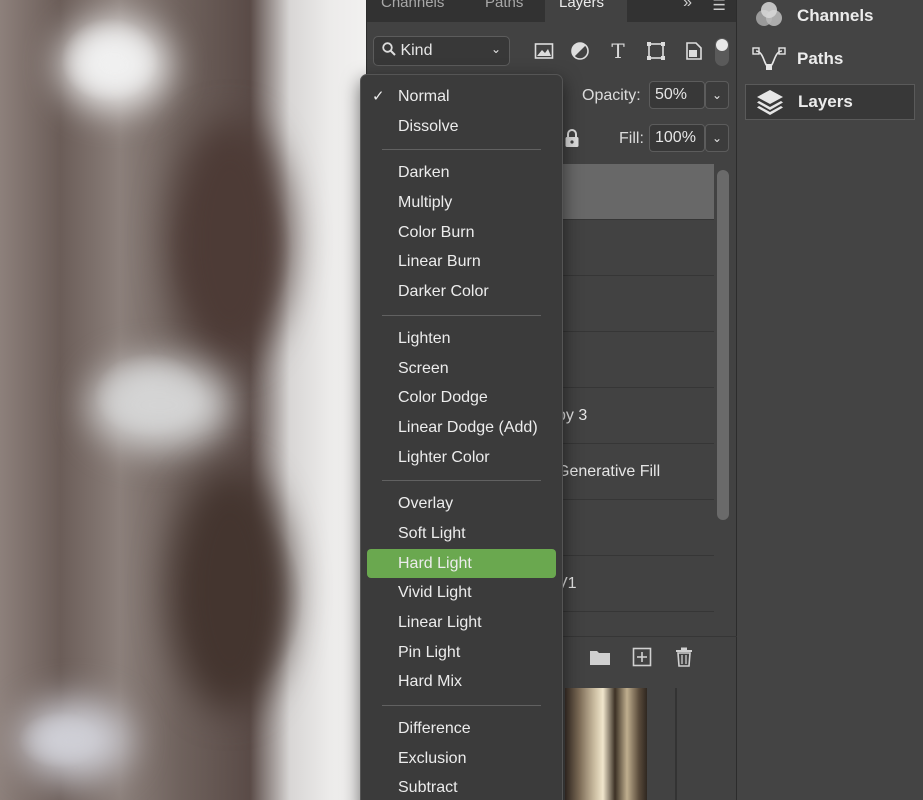 This screenshot has width=923, height=800. I want to click on blend-option-difference: Difference, so click(461, 729).